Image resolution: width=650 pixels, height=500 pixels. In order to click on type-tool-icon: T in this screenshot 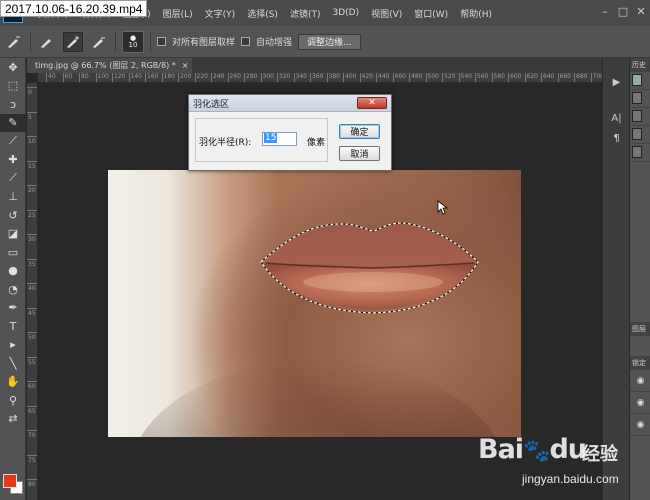, I will do `click(13, 326)`.